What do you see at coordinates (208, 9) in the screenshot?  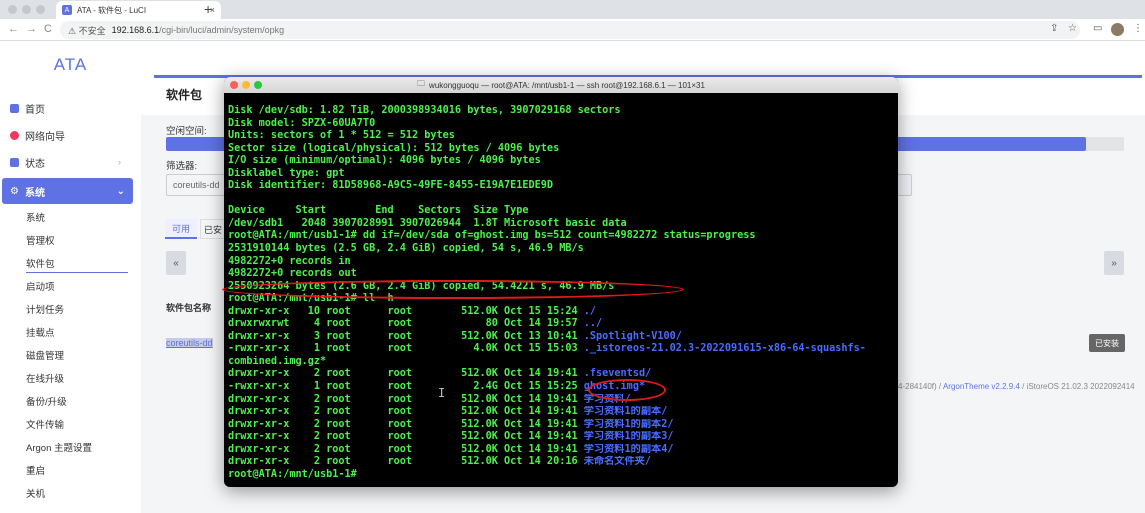 I see `new-tab-button: +` at bounding box center [208, 9].